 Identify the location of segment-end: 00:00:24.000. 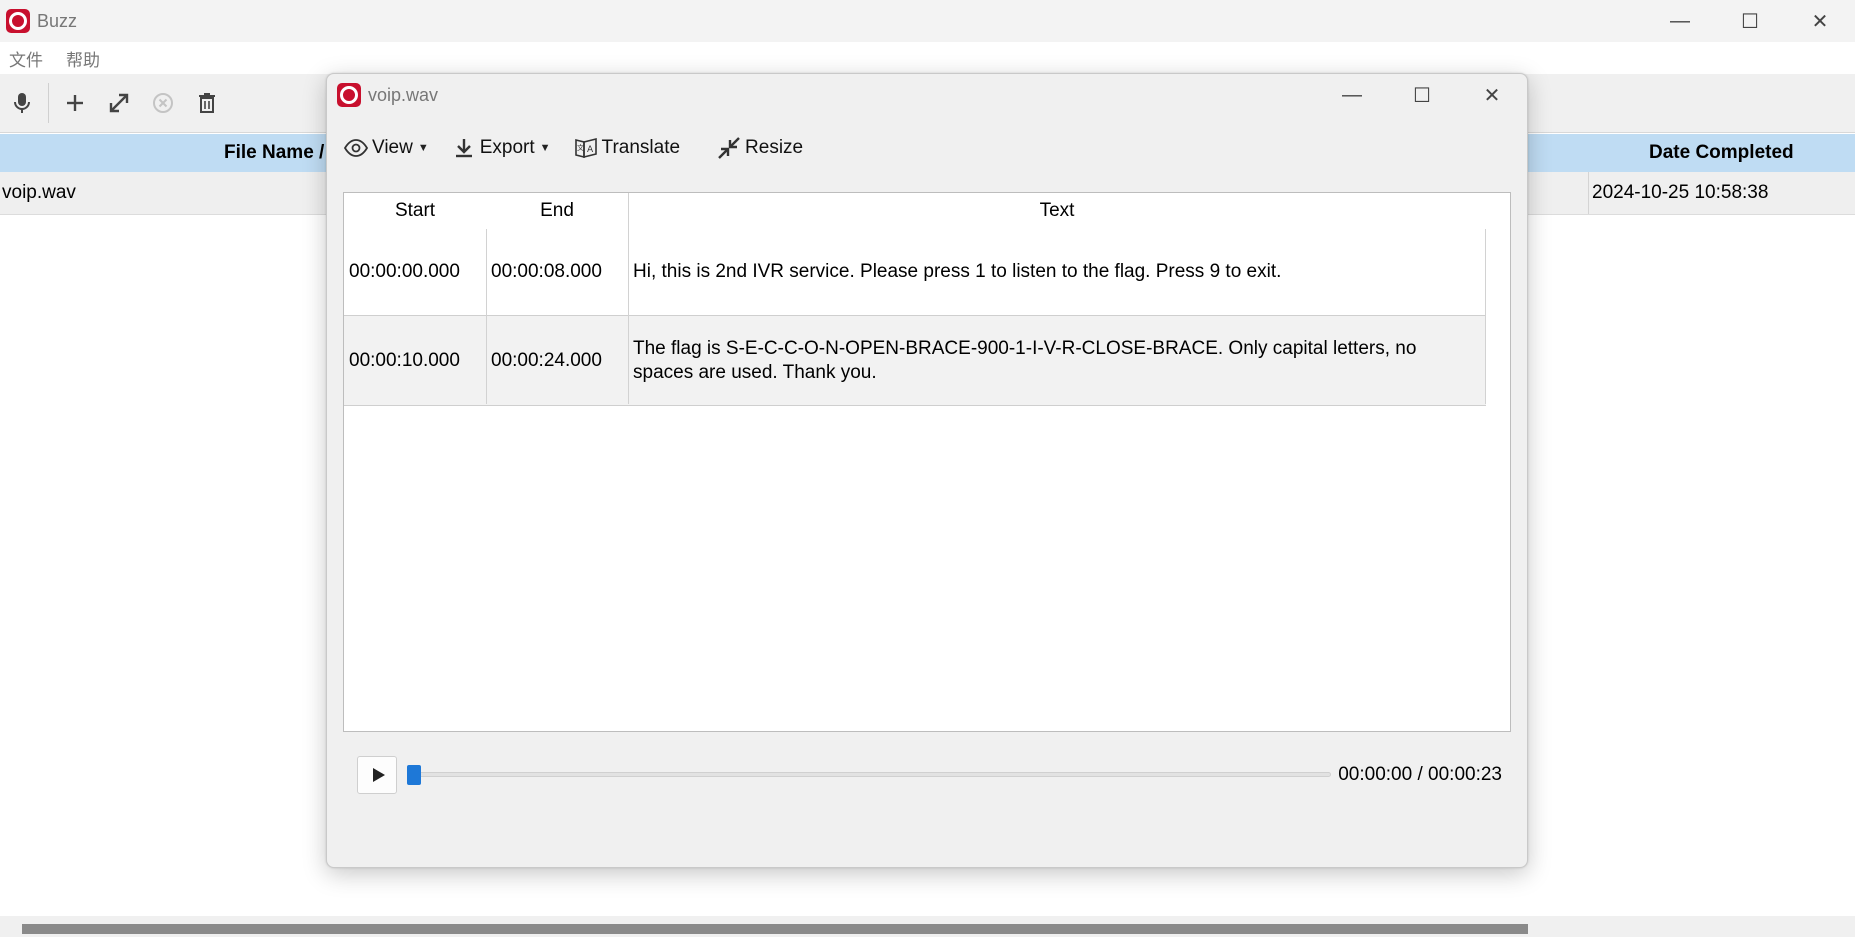
(557, 360).